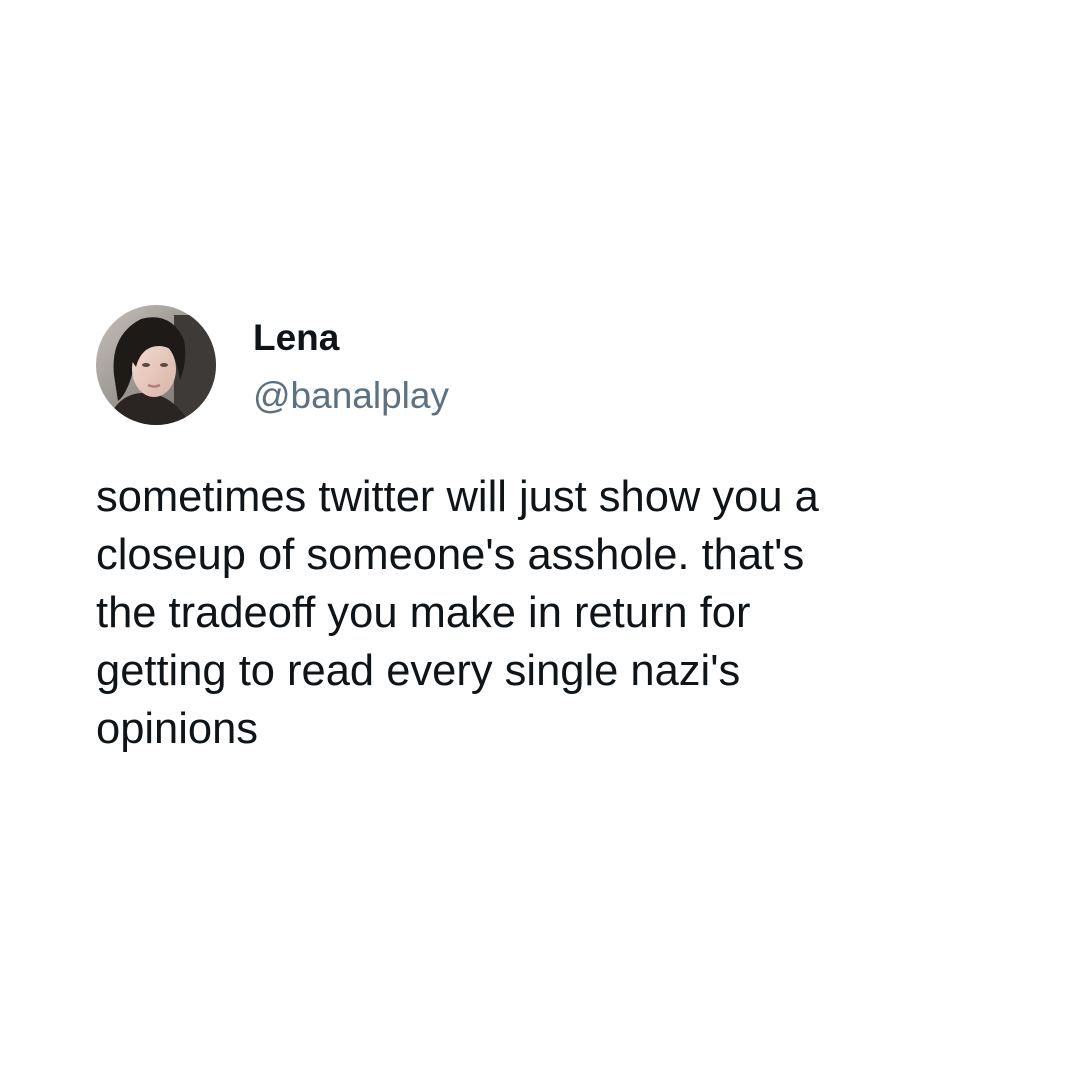  What do you see at coordinates (351, 396) in the screenshot?
I see `user-handle: @banalplay` at bounding box center [351, 396].